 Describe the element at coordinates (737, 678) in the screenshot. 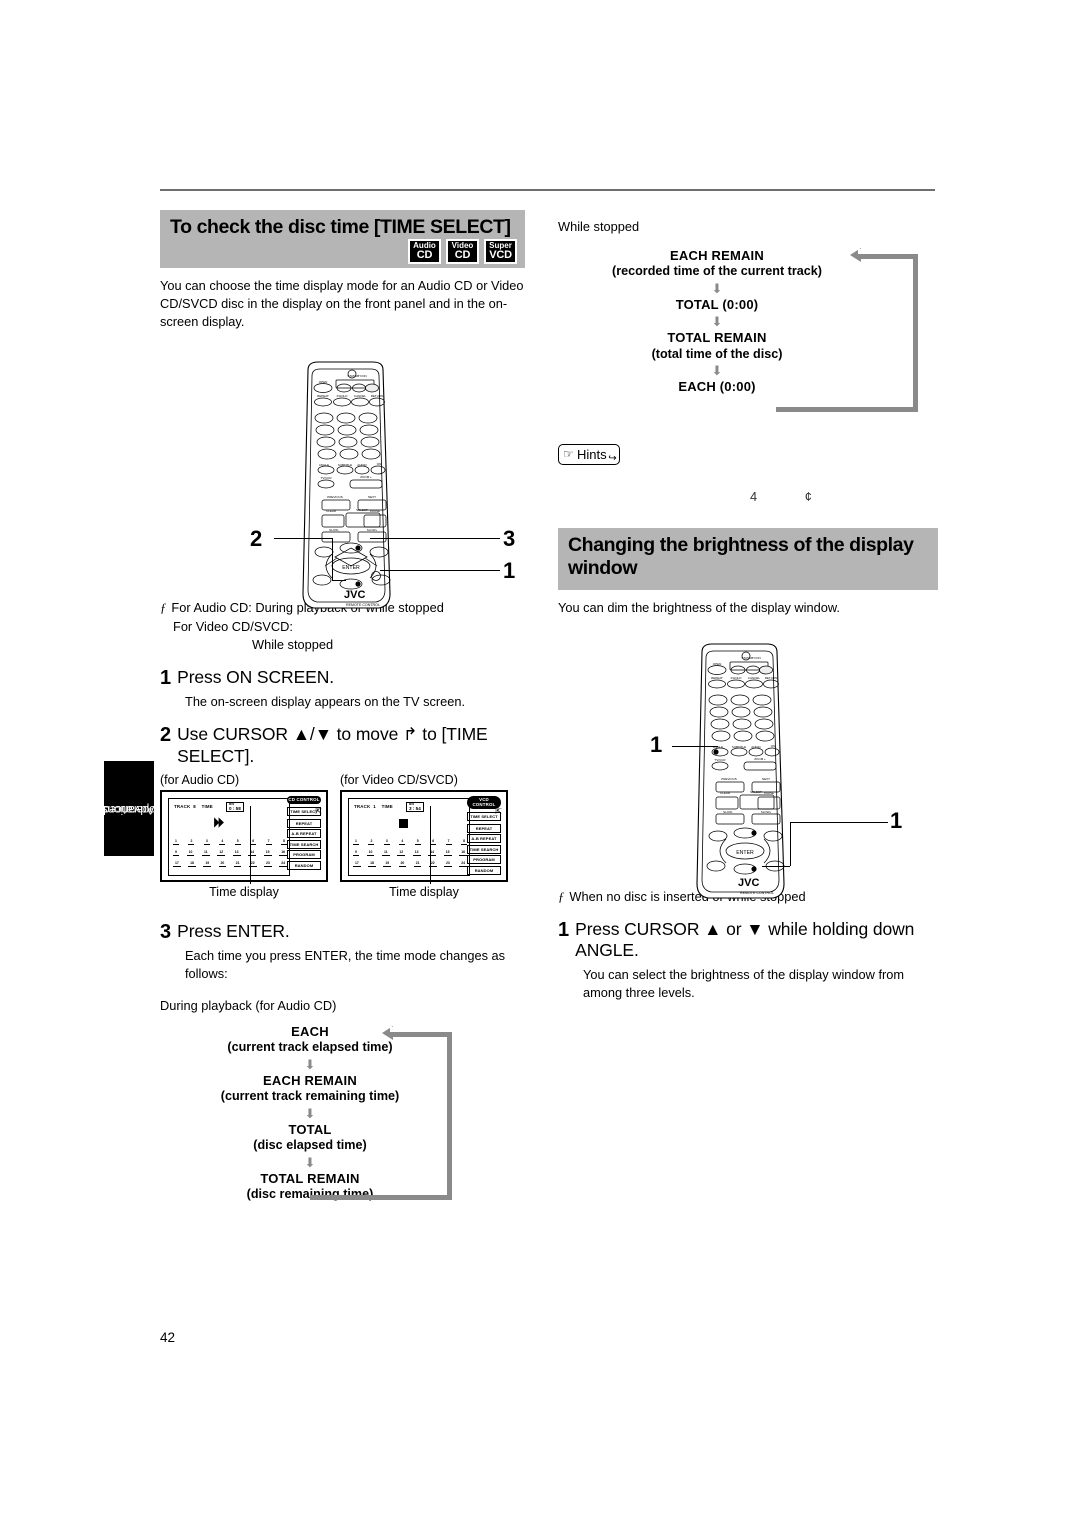

I see `svg-text: P.HOLD` at that location.